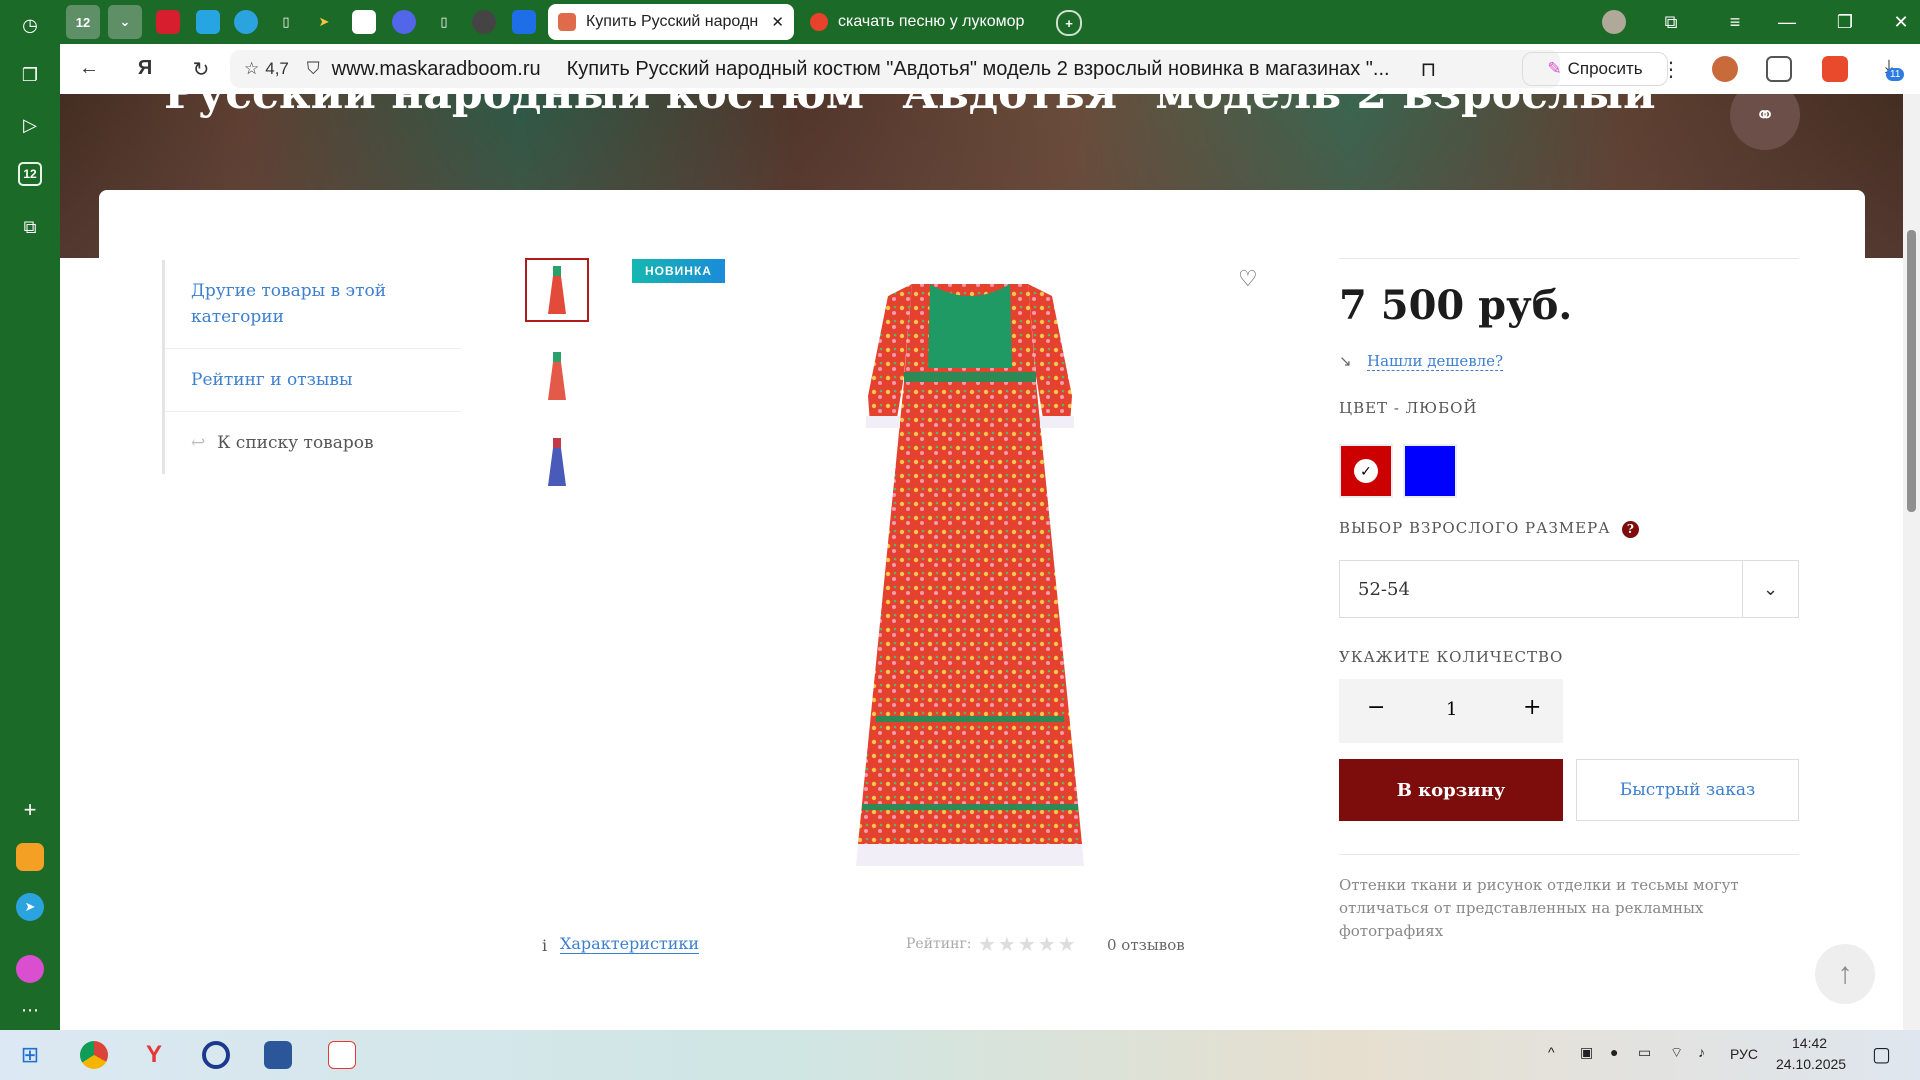  What do you see at coordinates (1532, 707) in the screenshot?
I see `plus-button: +` at bounding box center [1532, 707].